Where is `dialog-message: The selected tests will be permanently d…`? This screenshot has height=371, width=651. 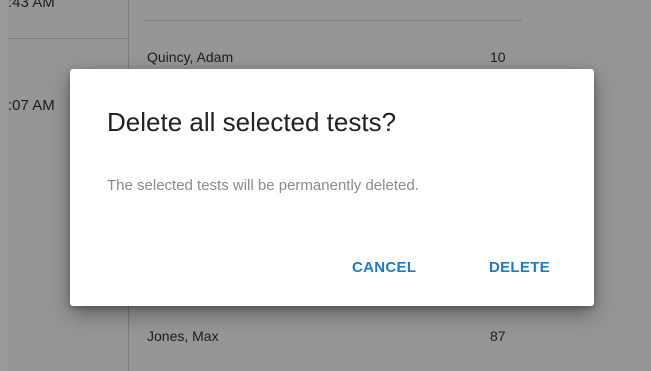
dialog-message: The selected tests will be permanently d… is located at coordinates (263, 185).